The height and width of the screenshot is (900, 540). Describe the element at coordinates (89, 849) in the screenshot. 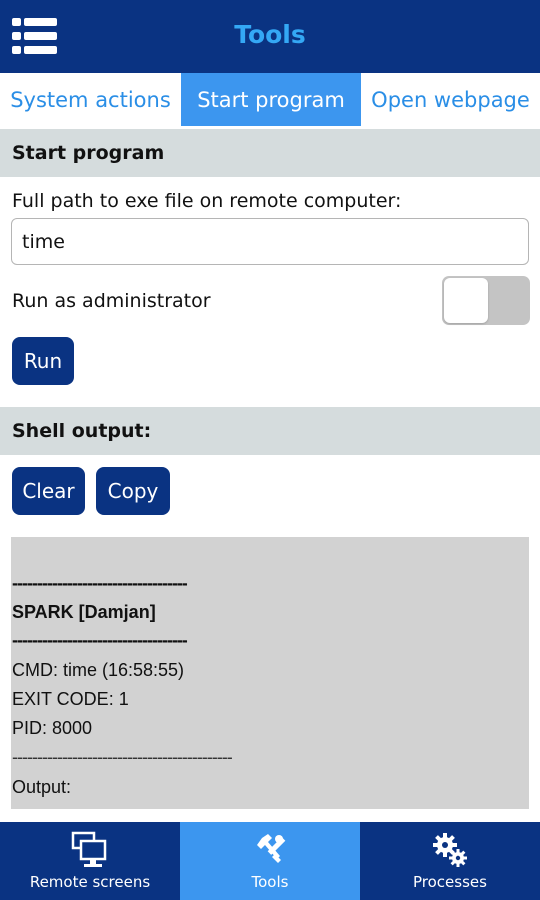

I see `monitors-icon` at that location.